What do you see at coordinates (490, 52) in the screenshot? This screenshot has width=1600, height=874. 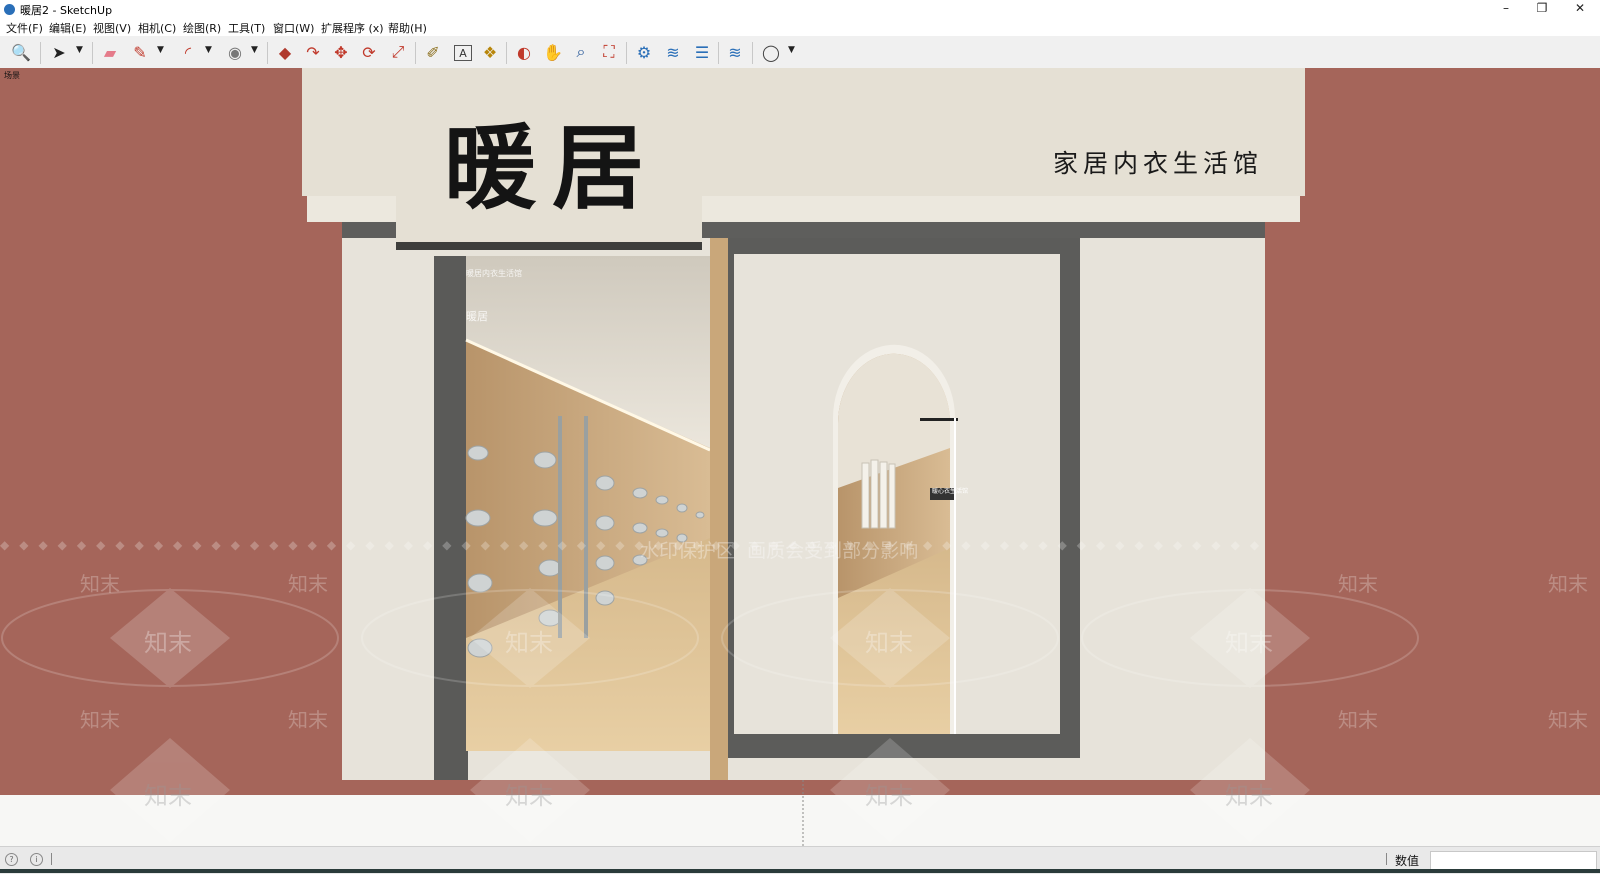 I see `paint-bucket-icon: ❖` at bounding box center [490, 52].